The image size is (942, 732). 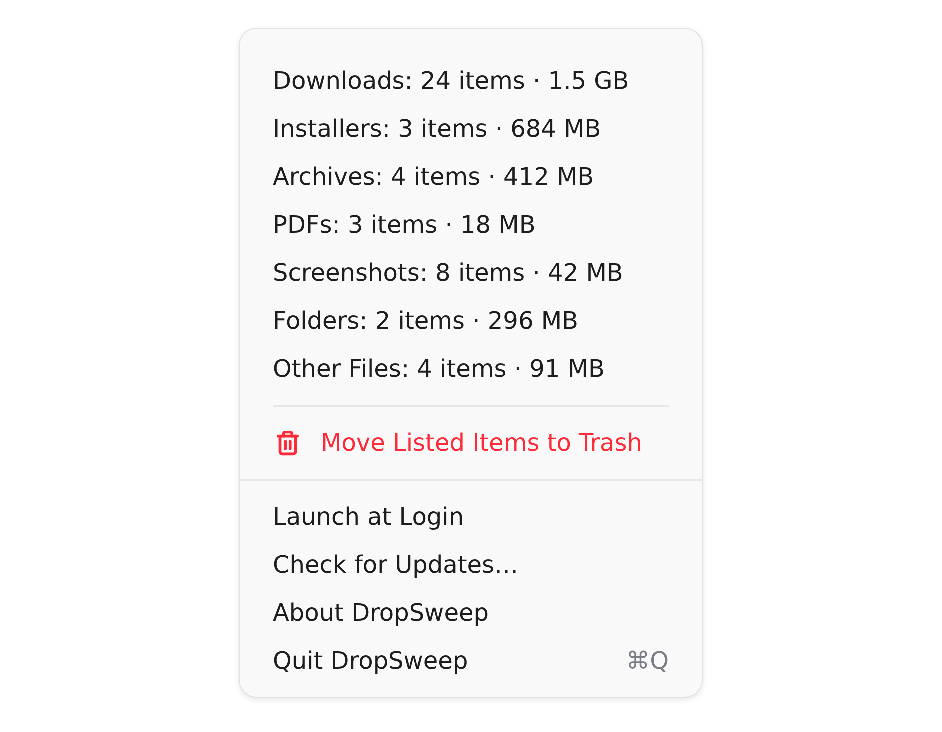 What do you see at coordinates (426, 321) in the screenshot?
I see `folder-summary: Folders: 2 items · 296 MB` at bounding box center [426, 321].